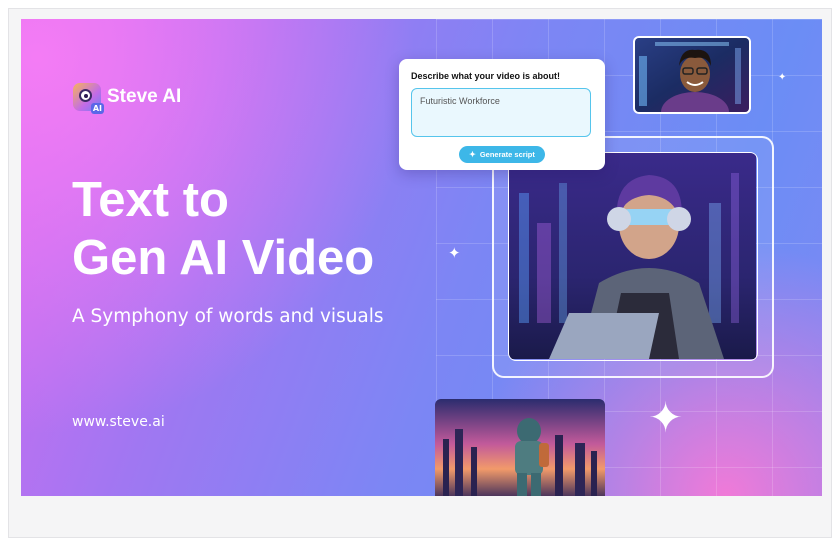  Describe the element at coordinates (88, 98) in the screenshot. I see `steve-ai-logo-icon: AI` at that location.